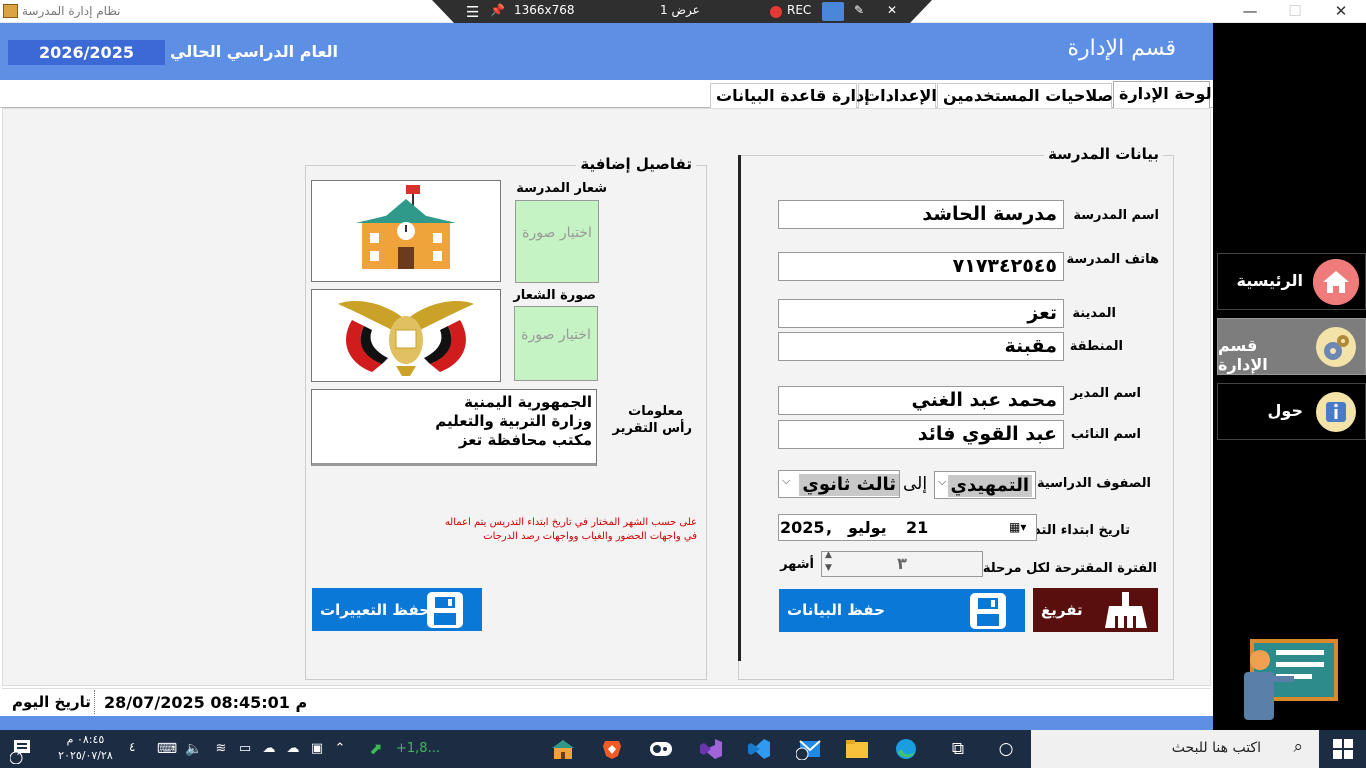 The width and height of the screenshot is (1366, 768). What do you see at coordinates (317, 749) in the screenshot?
I see `device-icon: ▣` at bounding box center [317, 749].